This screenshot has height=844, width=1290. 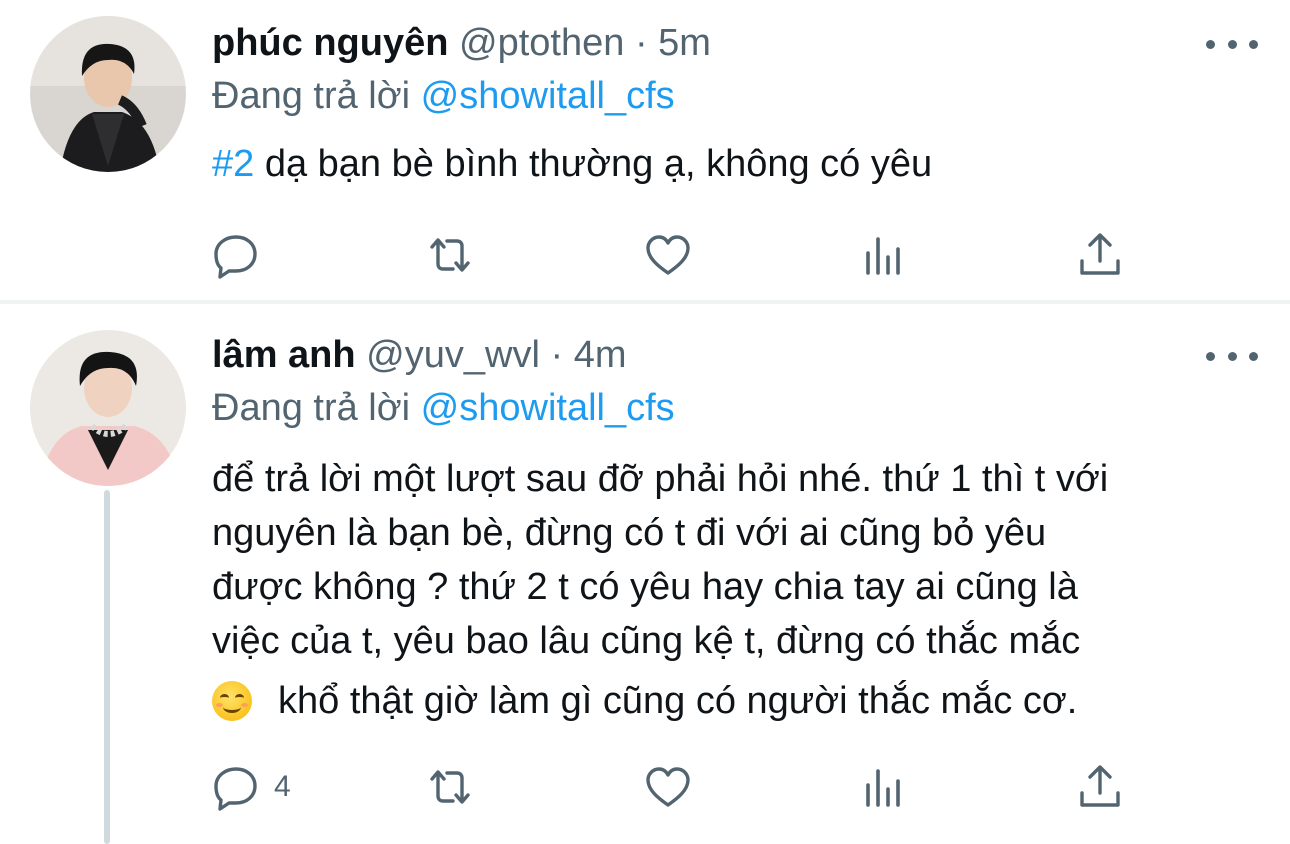 What do you see at coordinates (233, 164) in the screenshot?
I see `hashtag-link: #2` at bounding box center [233, 164].